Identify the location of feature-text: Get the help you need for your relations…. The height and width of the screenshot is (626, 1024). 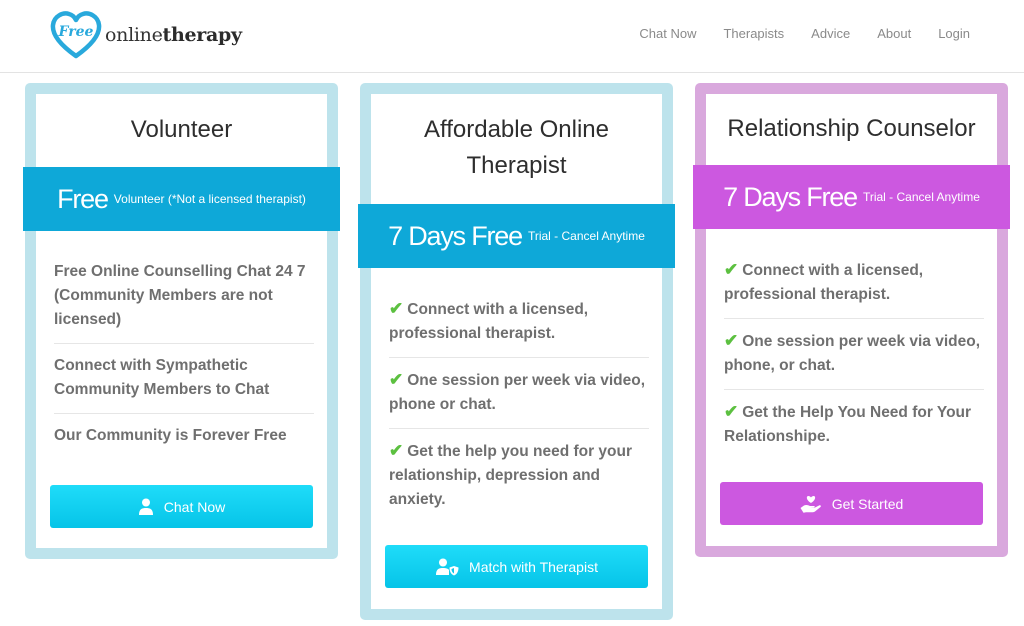
(511, 475).